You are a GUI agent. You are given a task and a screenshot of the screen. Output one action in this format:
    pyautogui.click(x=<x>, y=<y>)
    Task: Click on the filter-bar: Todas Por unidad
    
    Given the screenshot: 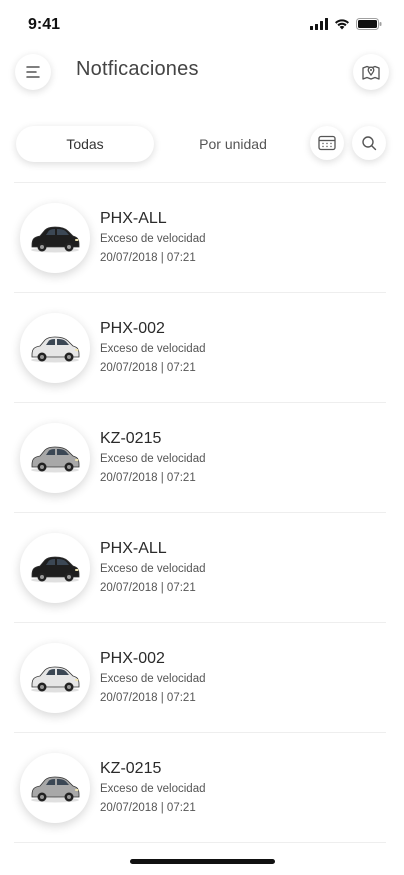 What is the action you would take?
    pyautogui.click(x=202, y=145)
    